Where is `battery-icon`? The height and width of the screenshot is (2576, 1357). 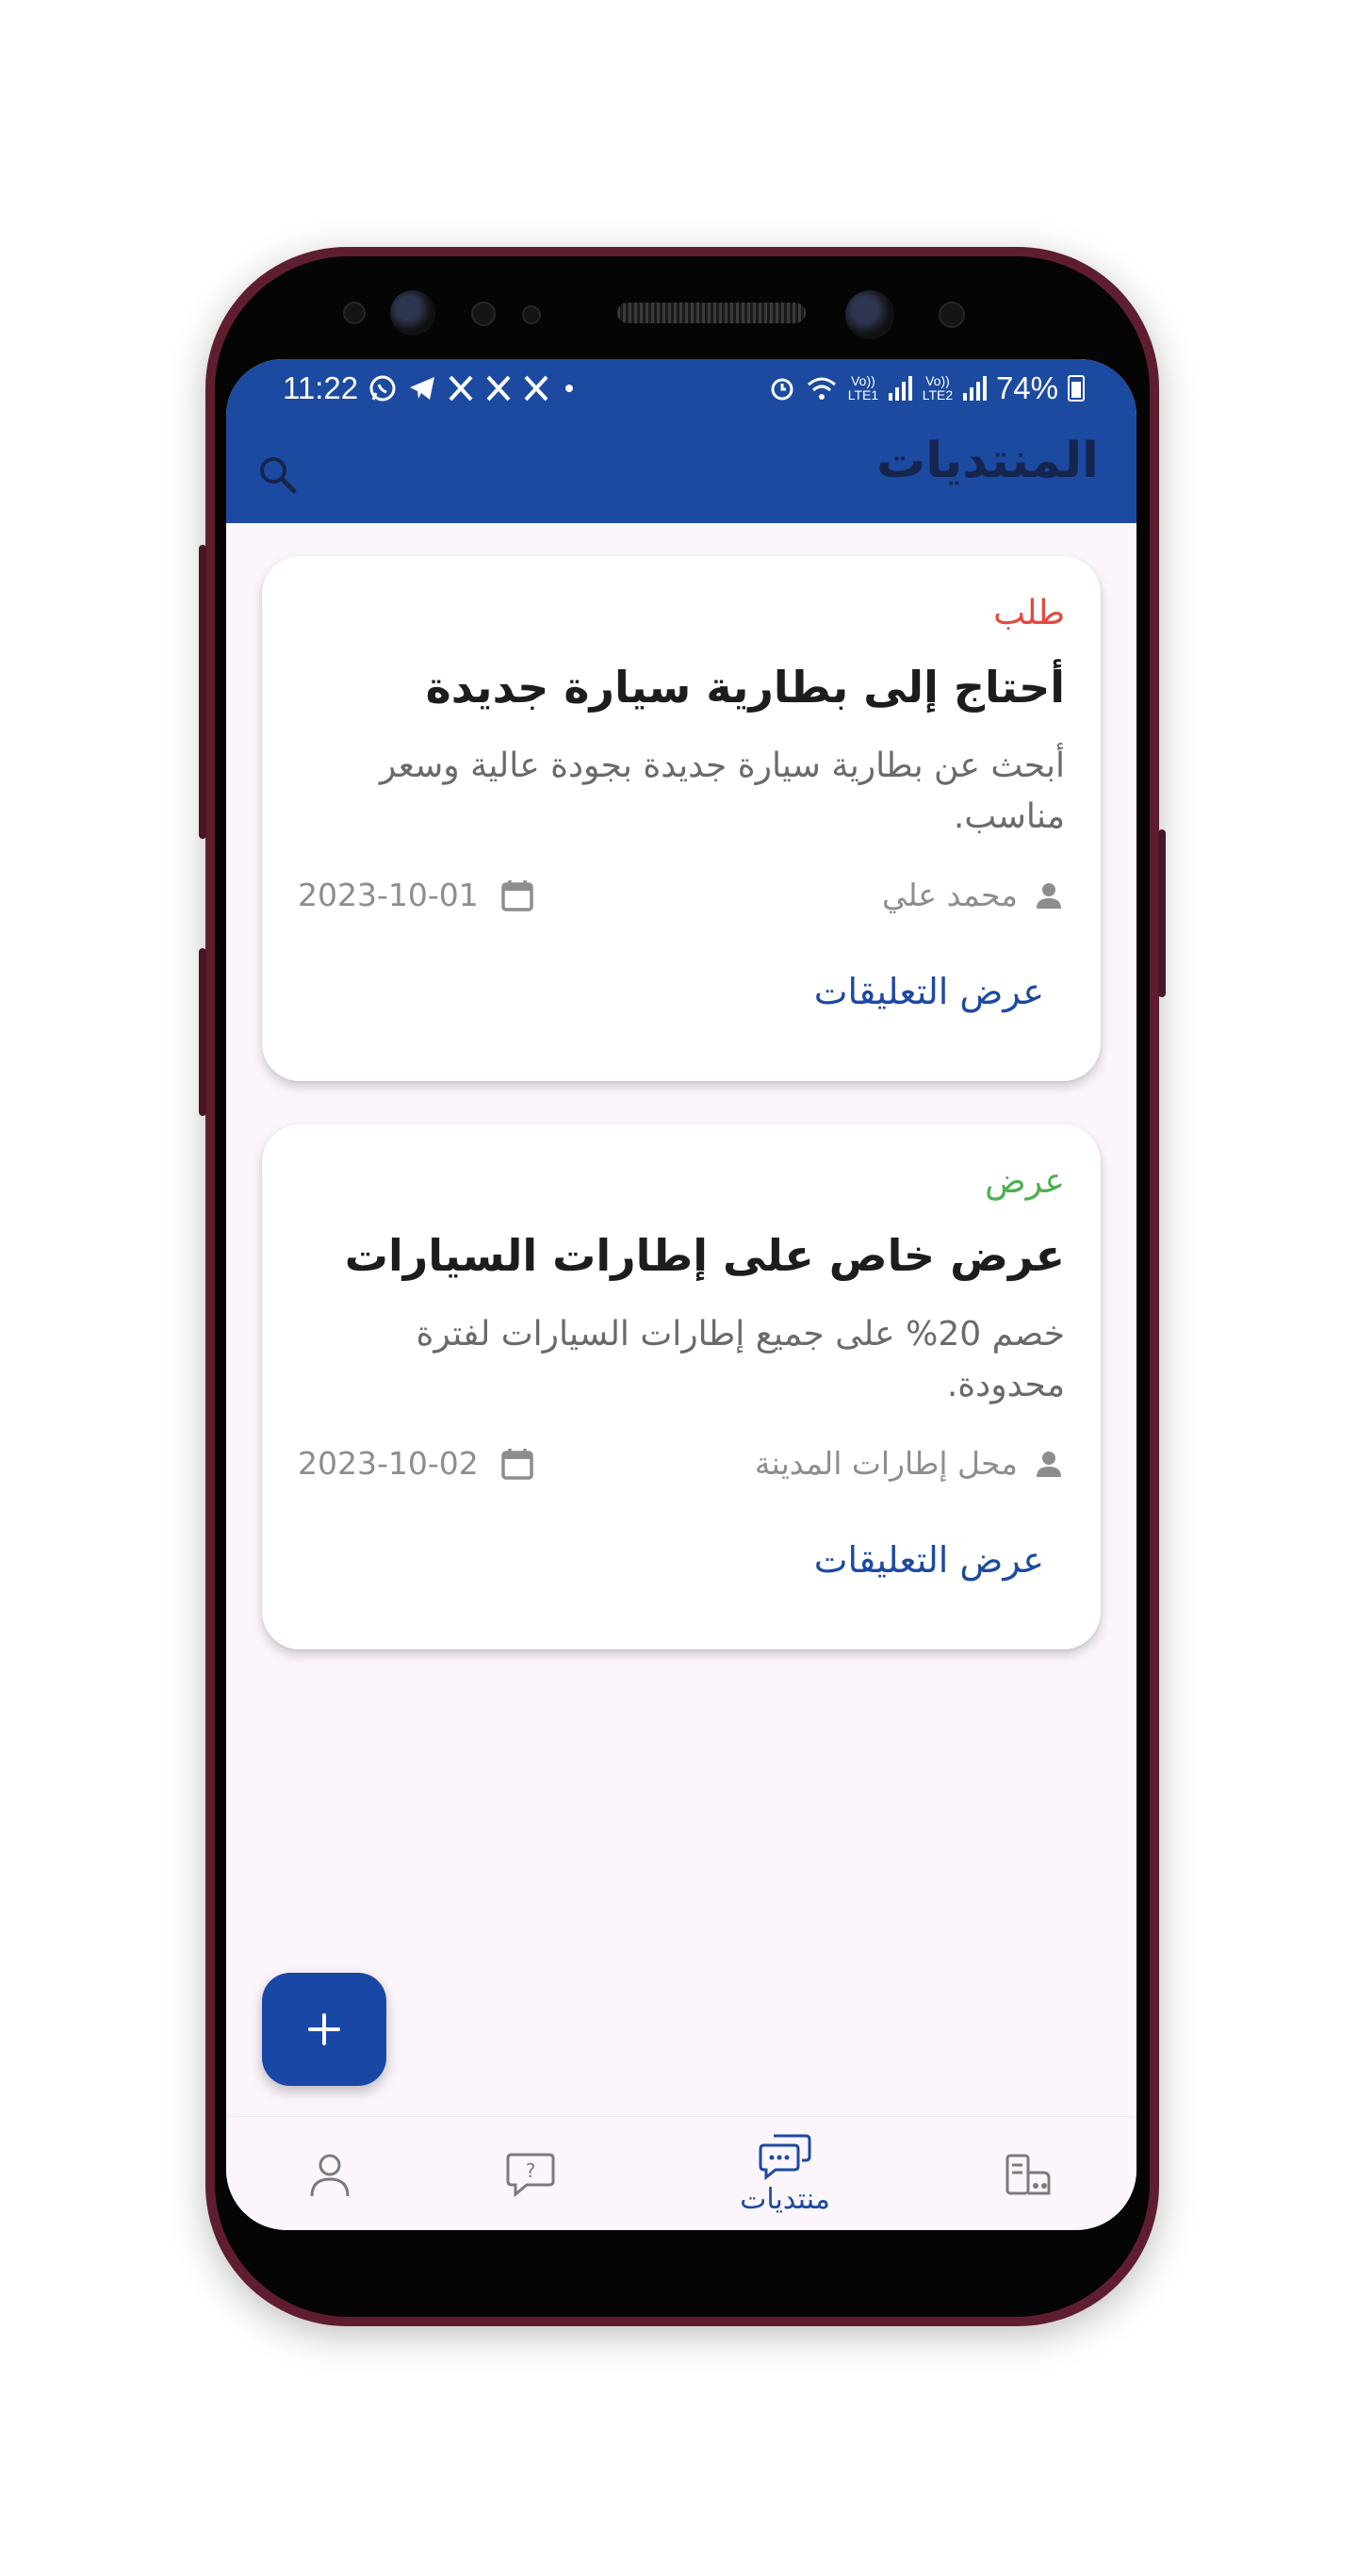
battery-icon is located at coordinates (1076, 388).